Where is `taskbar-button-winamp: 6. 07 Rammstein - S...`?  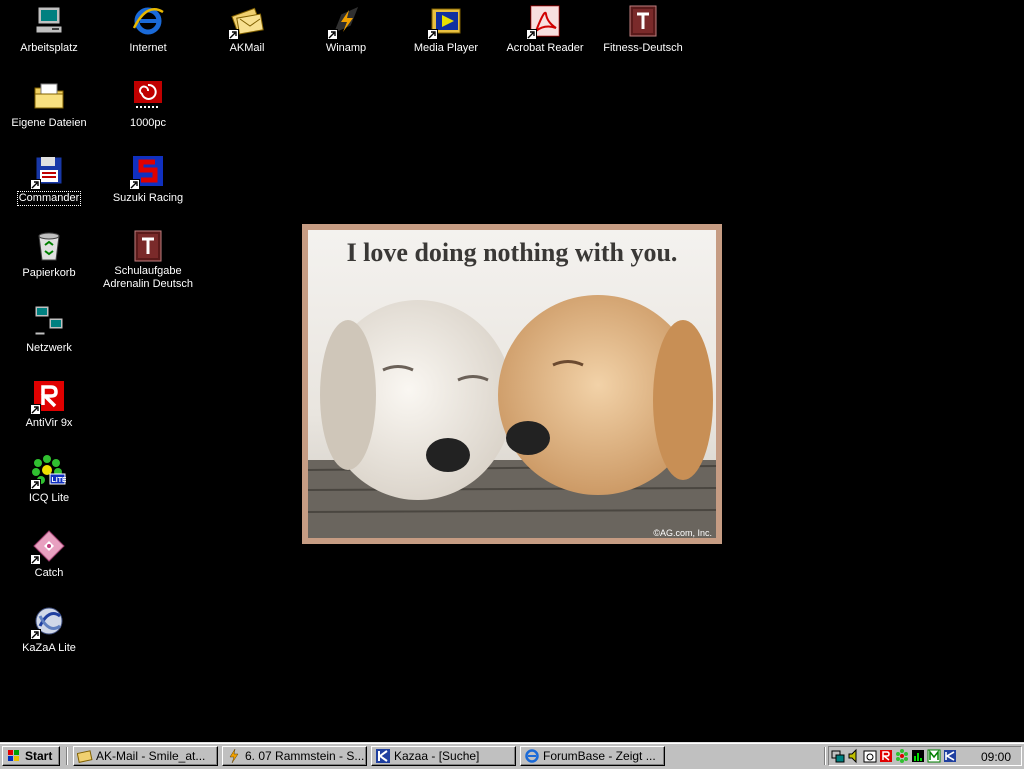
taskbar-button-winamp: 6. 07 Rammstein - S... is located at coordinates (294, 756).